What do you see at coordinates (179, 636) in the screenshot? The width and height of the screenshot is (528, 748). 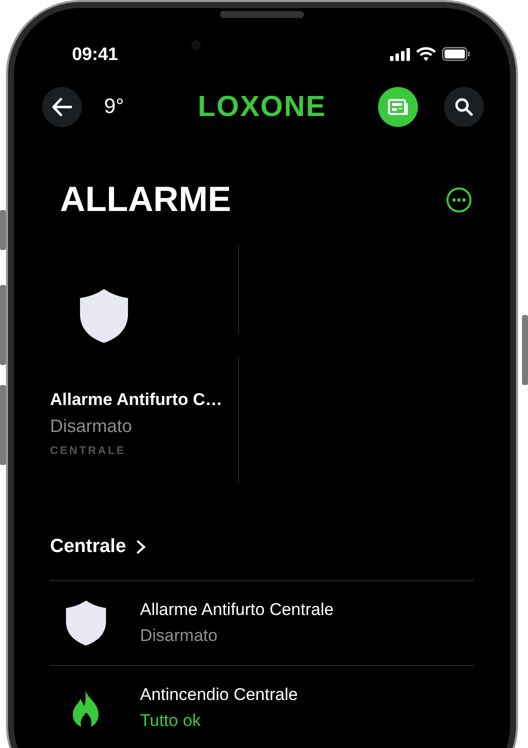 I see `row-status: Disarmato` at bounding box center [179, 636].